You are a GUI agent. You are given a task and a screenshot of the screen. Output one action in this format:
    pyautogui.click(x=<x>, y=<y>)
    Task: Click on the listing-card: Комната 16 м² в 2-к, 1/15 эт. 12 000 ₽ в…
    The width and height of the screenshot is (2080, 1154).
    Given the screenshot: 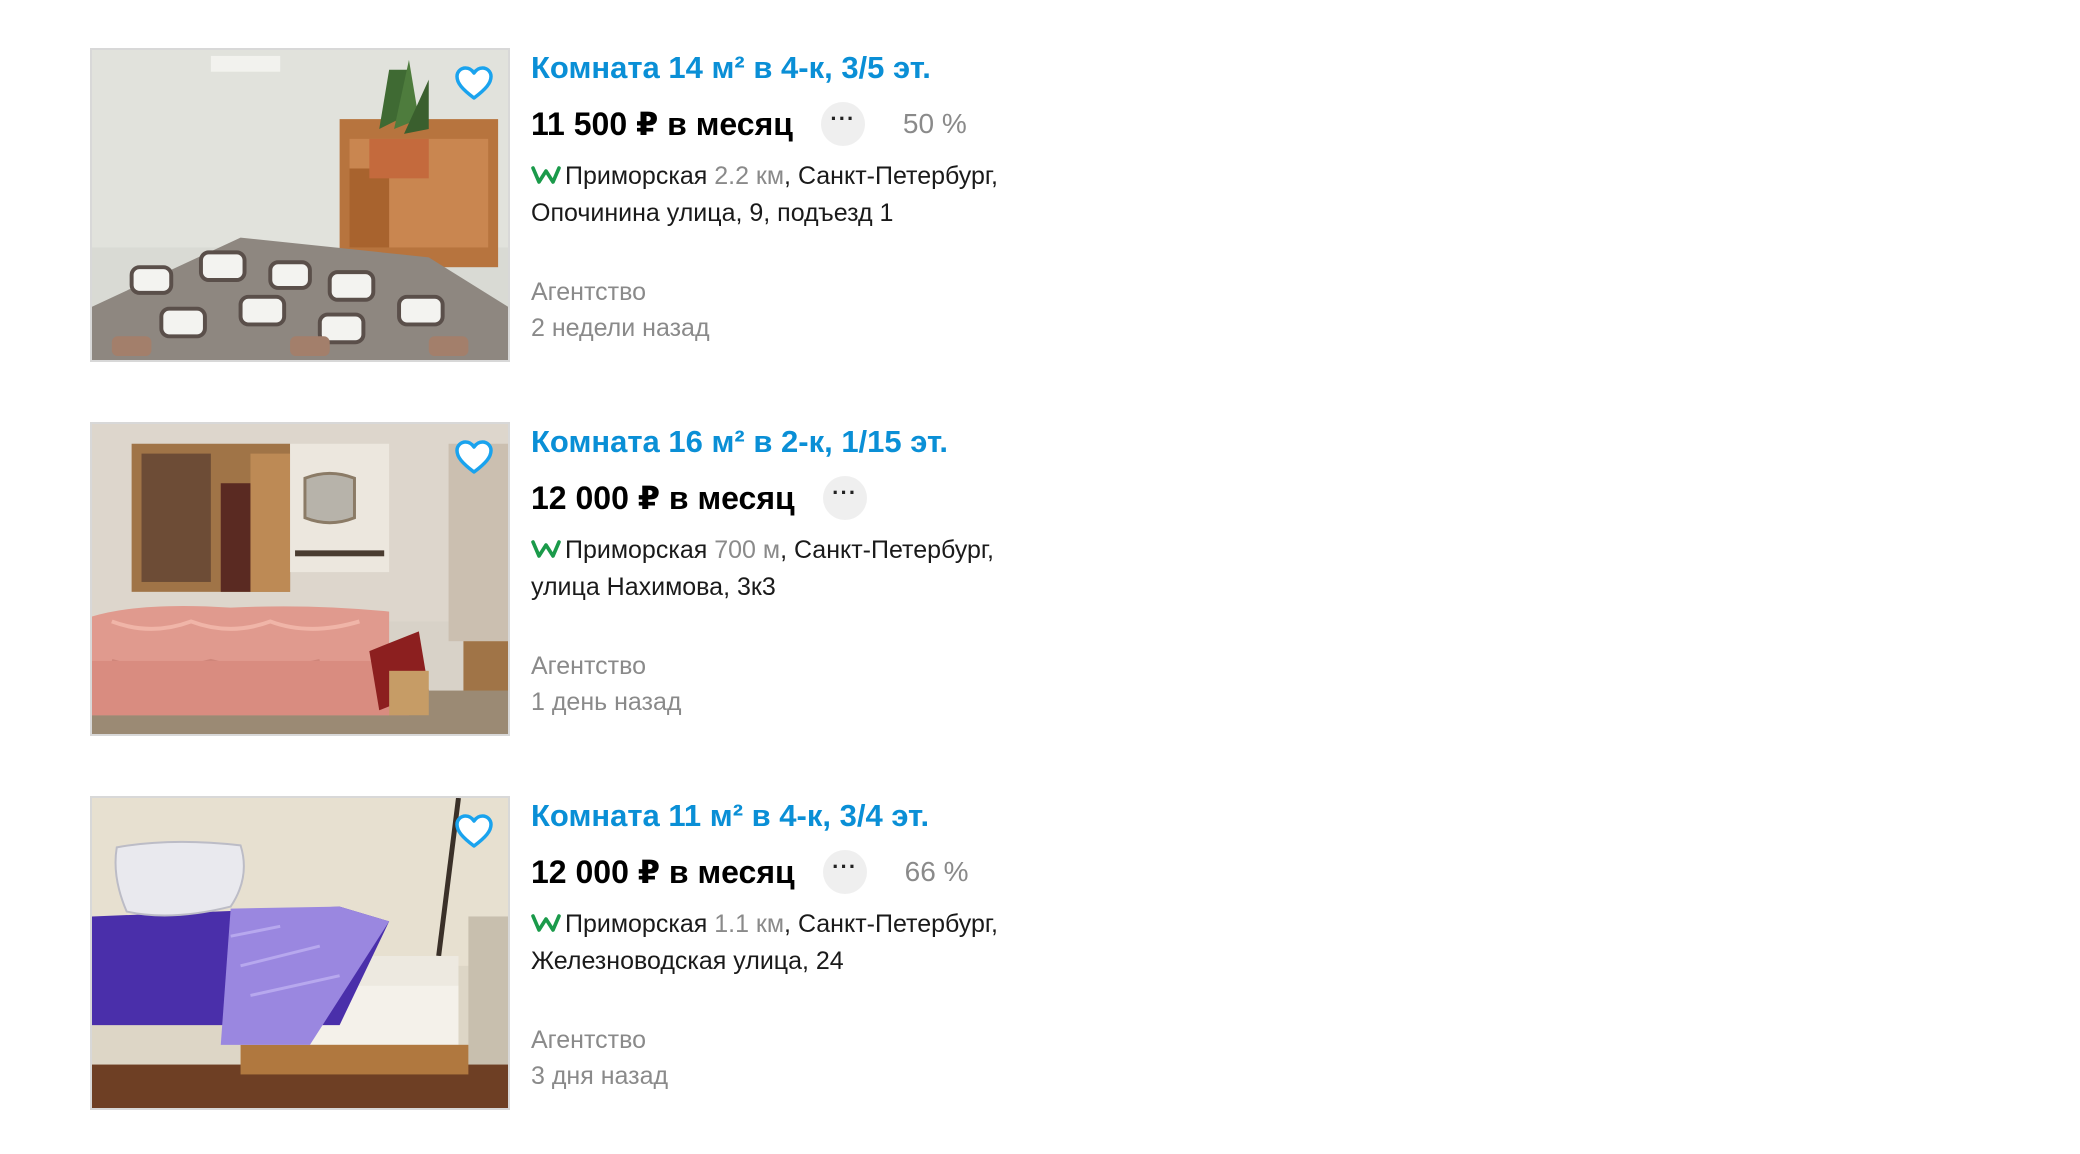 What is the action you would take?
    pyautogui.click(x=590, y=582)
    